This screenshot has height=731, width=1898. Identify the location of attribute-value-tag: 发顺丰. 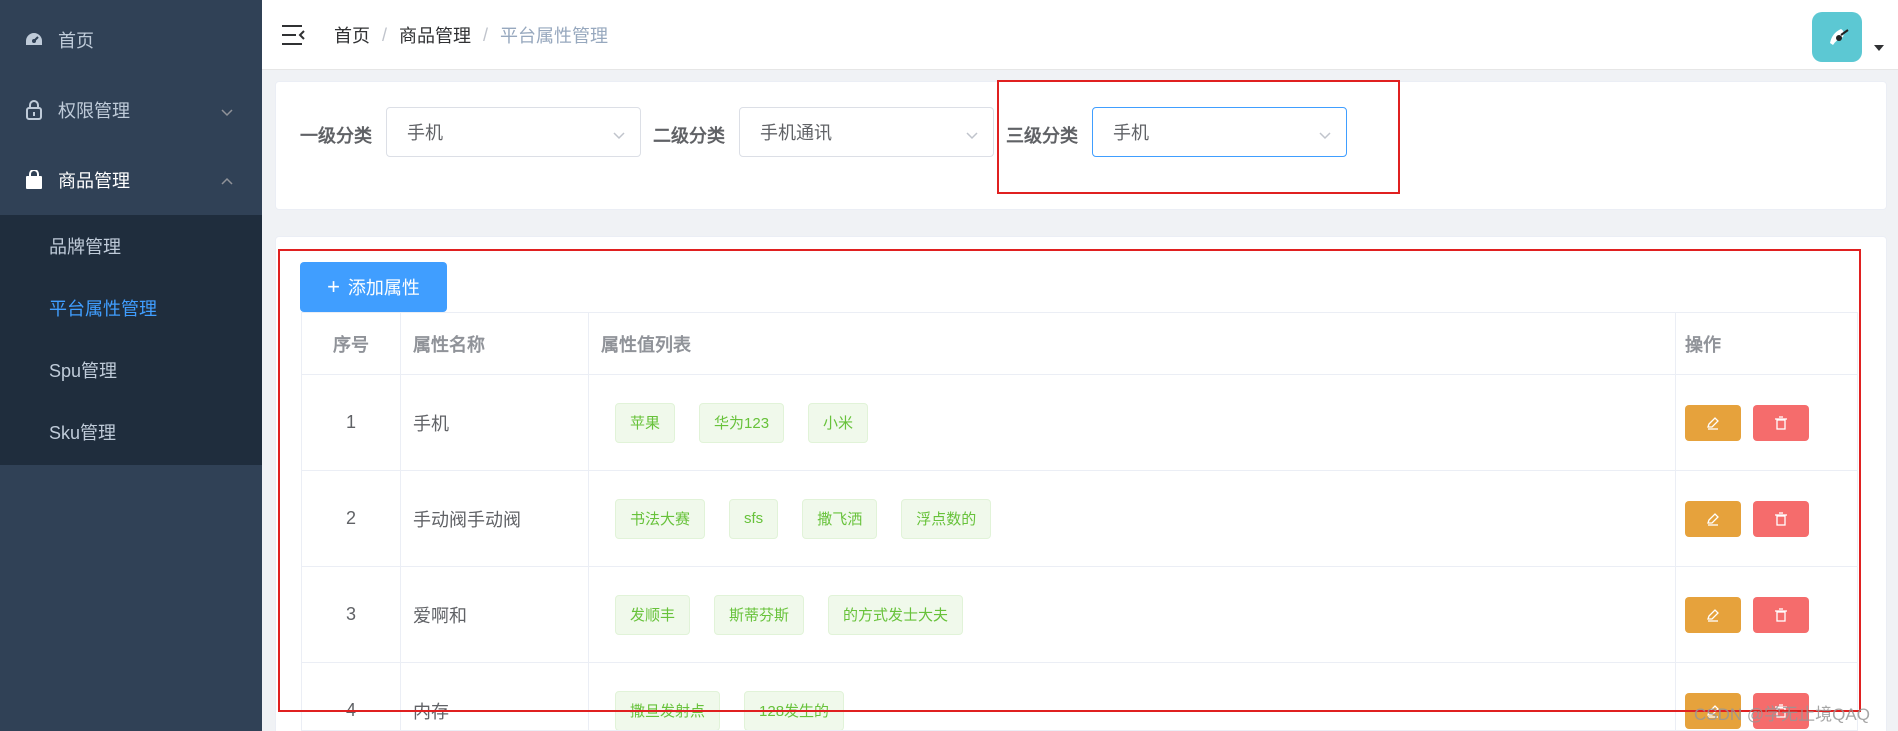
(653, 614).